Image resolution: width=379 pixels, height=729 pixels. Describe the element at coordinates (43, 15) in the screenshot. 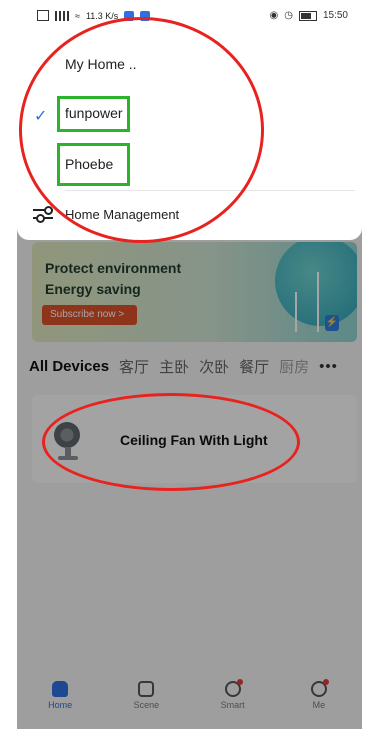

I see `sim-icon` at that location.